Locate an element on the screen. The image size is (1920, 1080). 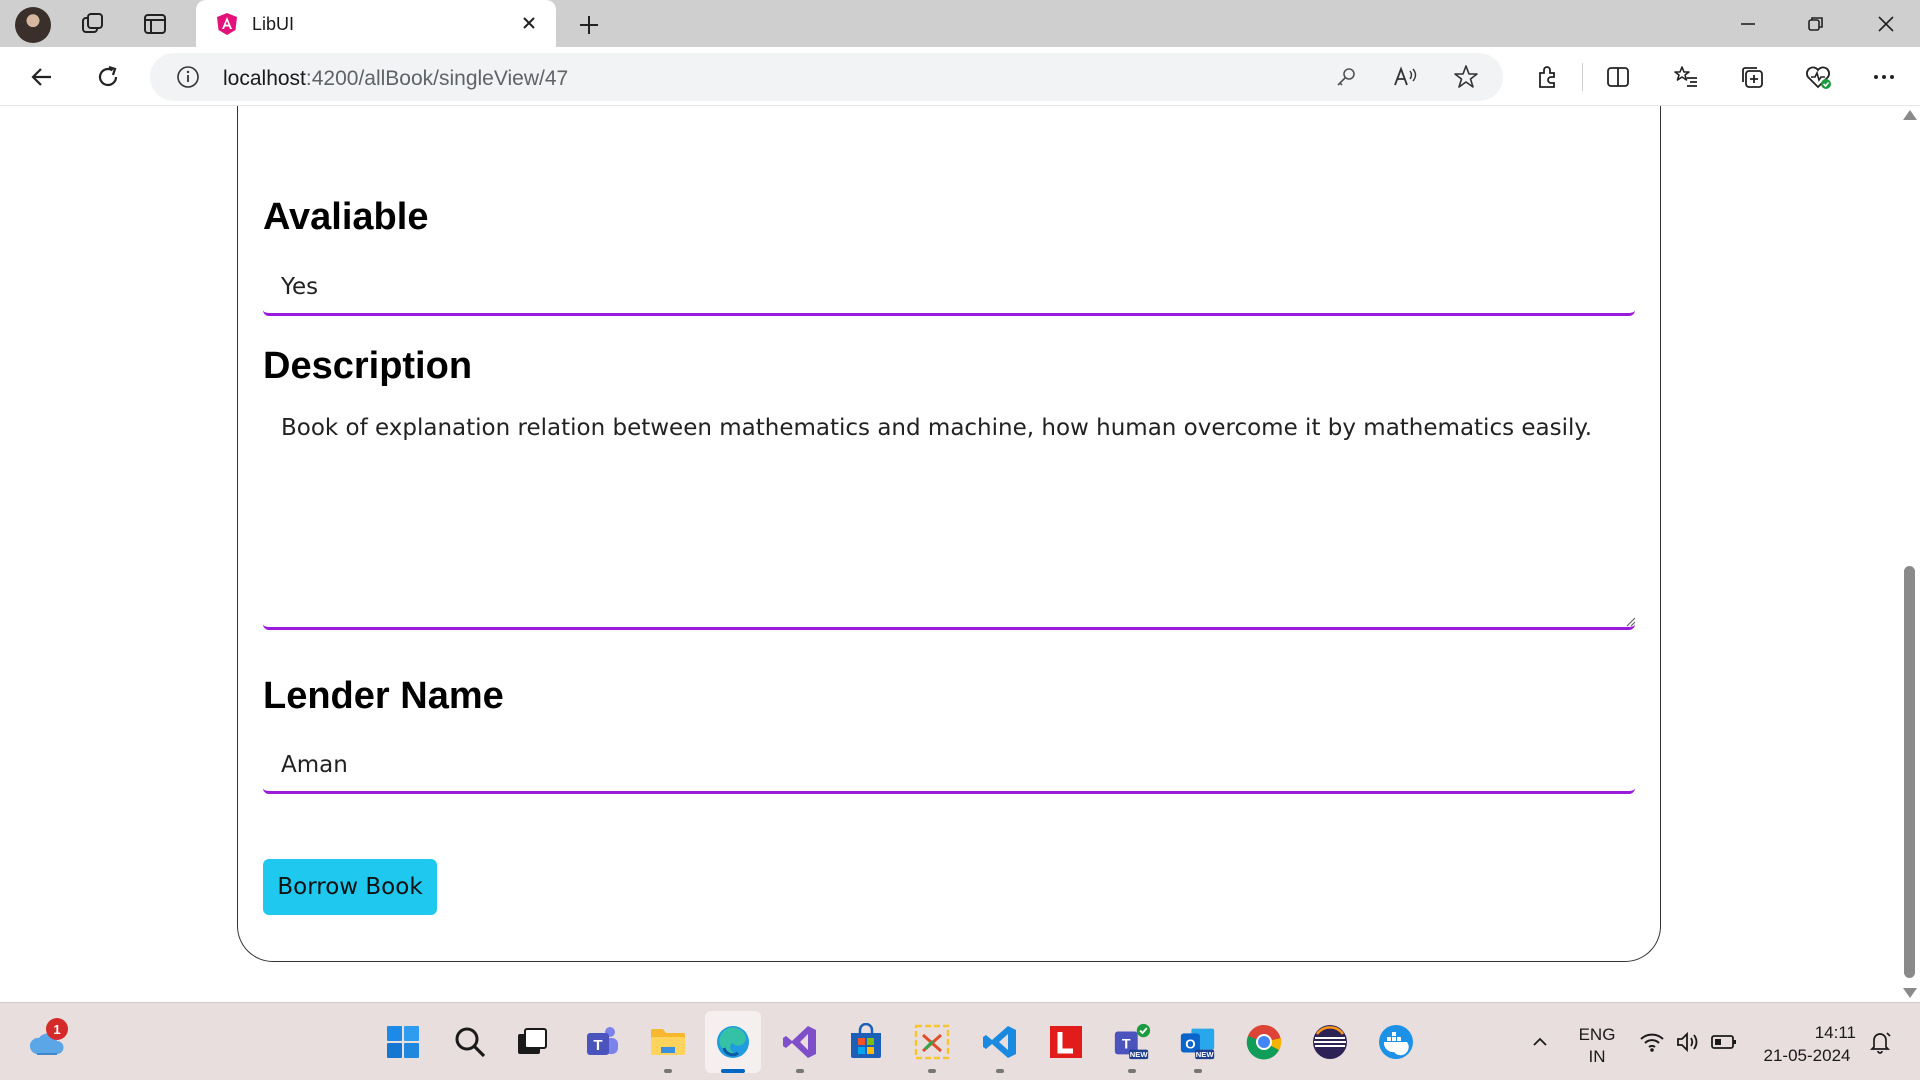
battery-icon is located at coordinates (1724, 1042).